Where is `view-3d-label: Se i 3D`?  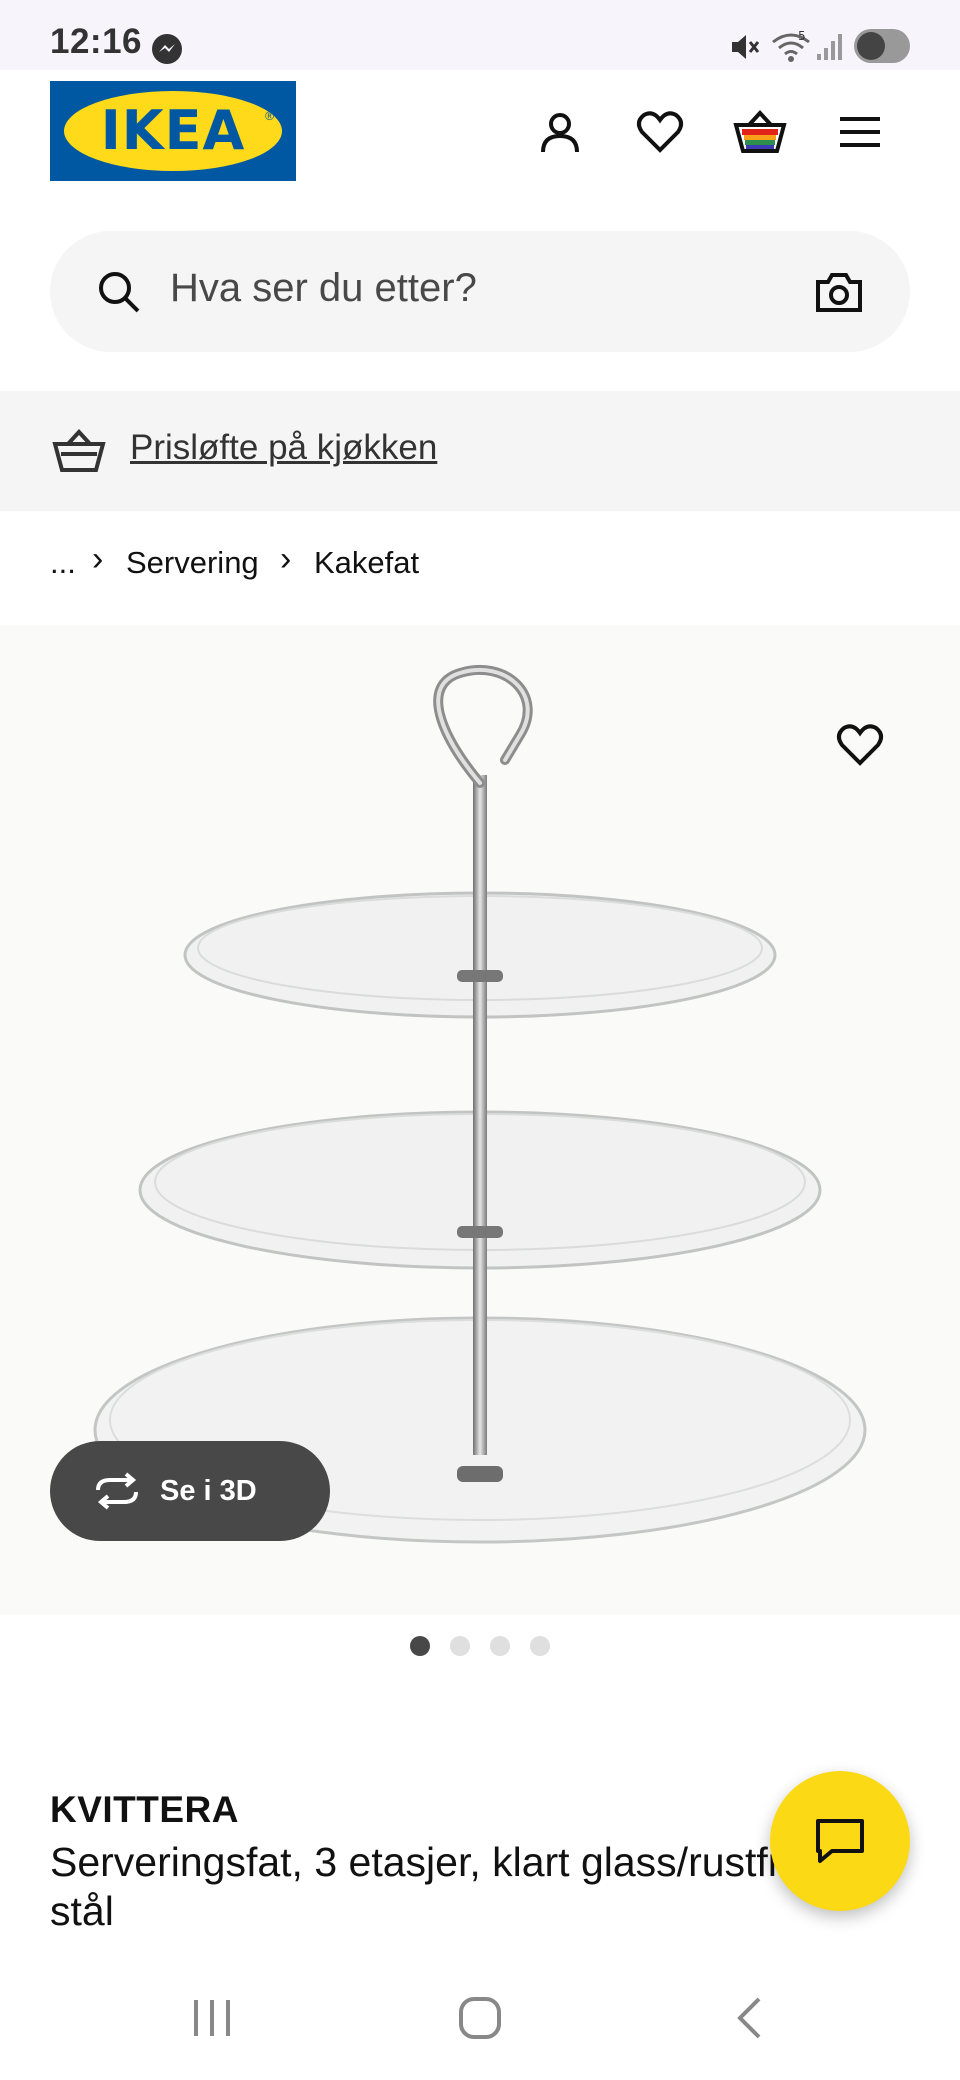 view-3d-label: Se i 3D is located at coordinates (208, 1490).